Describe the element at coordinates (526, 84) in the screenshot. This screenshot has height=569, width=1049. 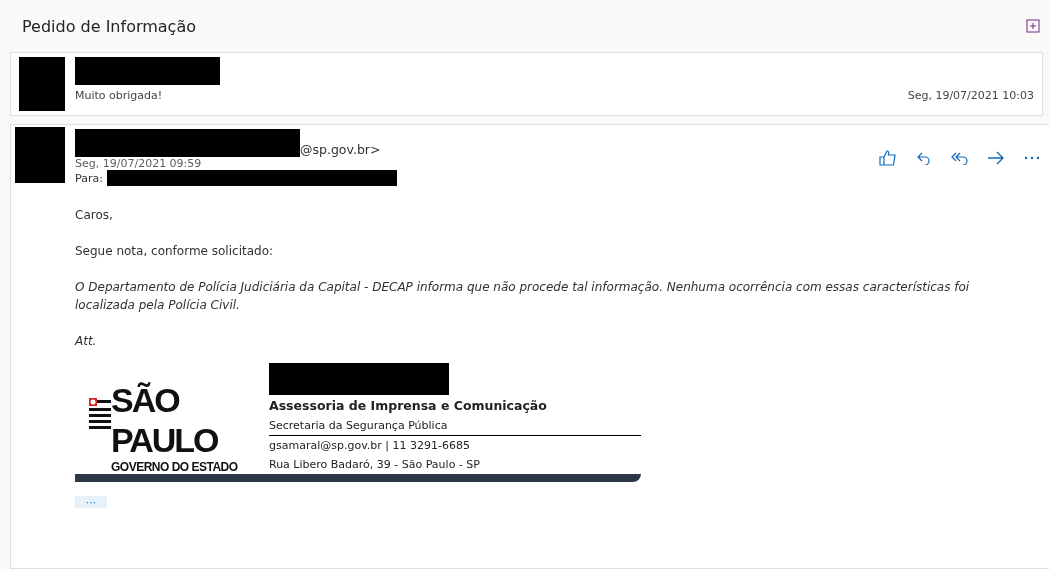
I see `collapsed-message: Muito obrigada! Seg, 19/07/2021 10:03` at that location.